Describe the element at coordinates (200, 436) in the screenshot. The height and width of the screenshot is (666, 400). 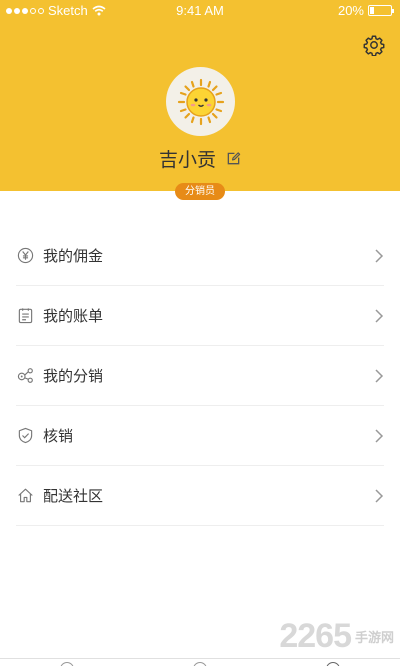
I see `menu-item-verify: 核销` at that location.